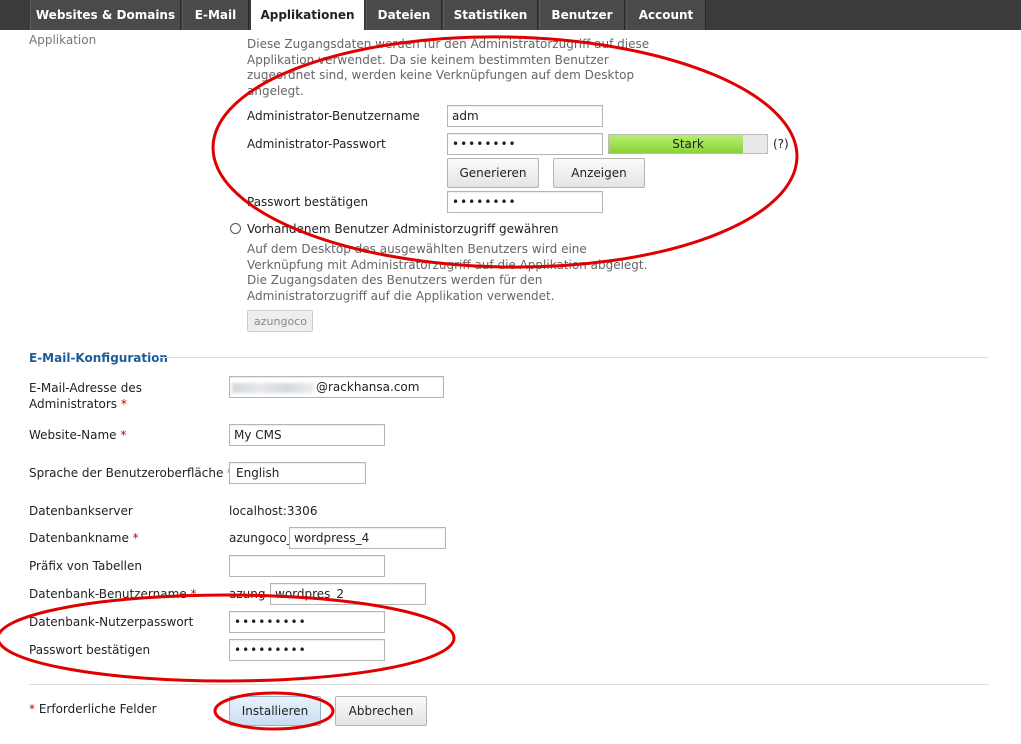  What do you see at coordinates (105, 15) in the screenshot?
I see `tab-websites-domains: Websites & Domains` at bounding box center [105, 15].